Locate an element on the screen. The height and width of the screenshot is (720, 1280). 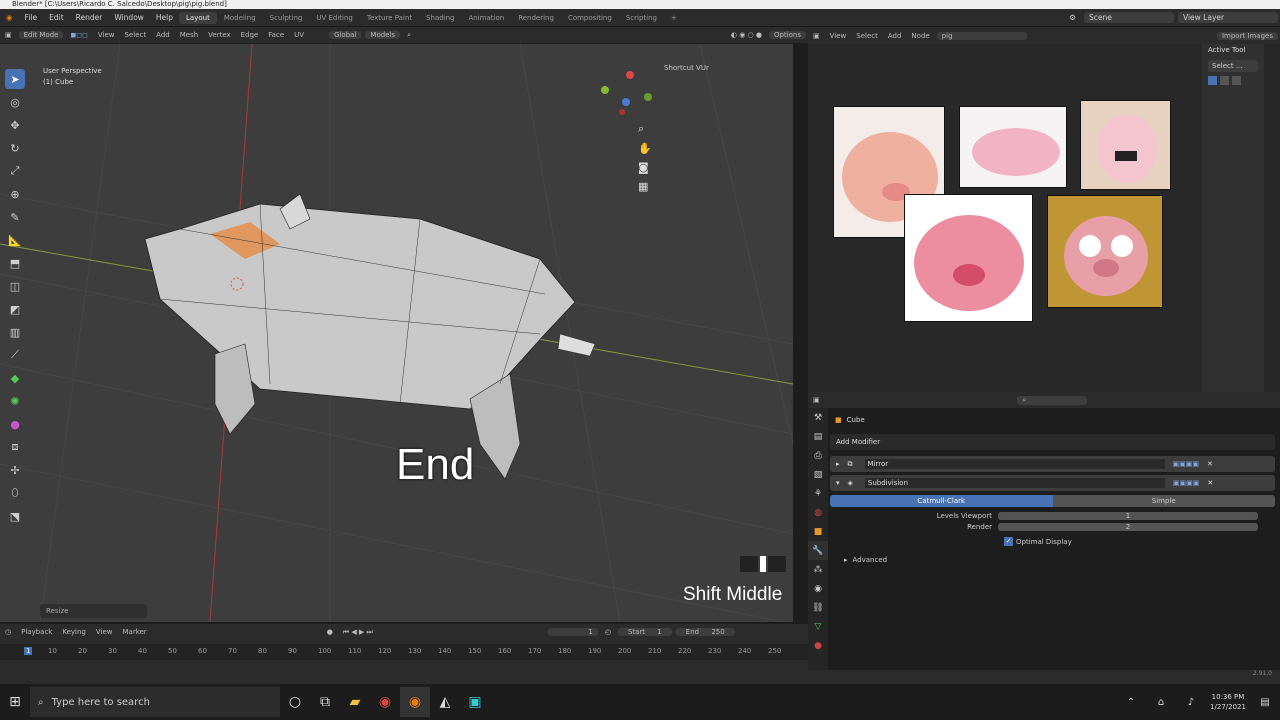
start-frame-field: Start 1 is located at coordinates (644, 632).